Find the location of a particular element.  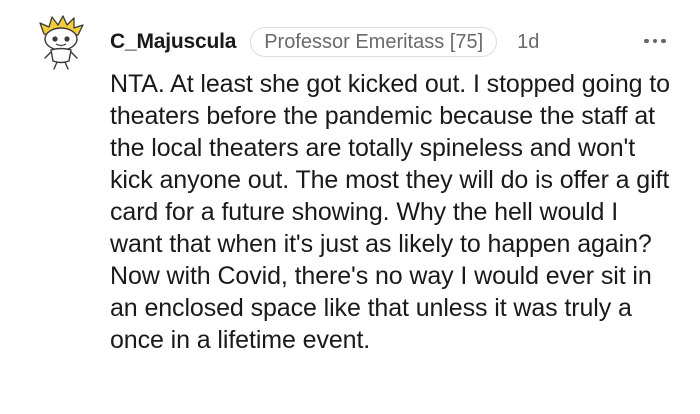

comment-timestamp: 1d is located at coordinates (528, 42).